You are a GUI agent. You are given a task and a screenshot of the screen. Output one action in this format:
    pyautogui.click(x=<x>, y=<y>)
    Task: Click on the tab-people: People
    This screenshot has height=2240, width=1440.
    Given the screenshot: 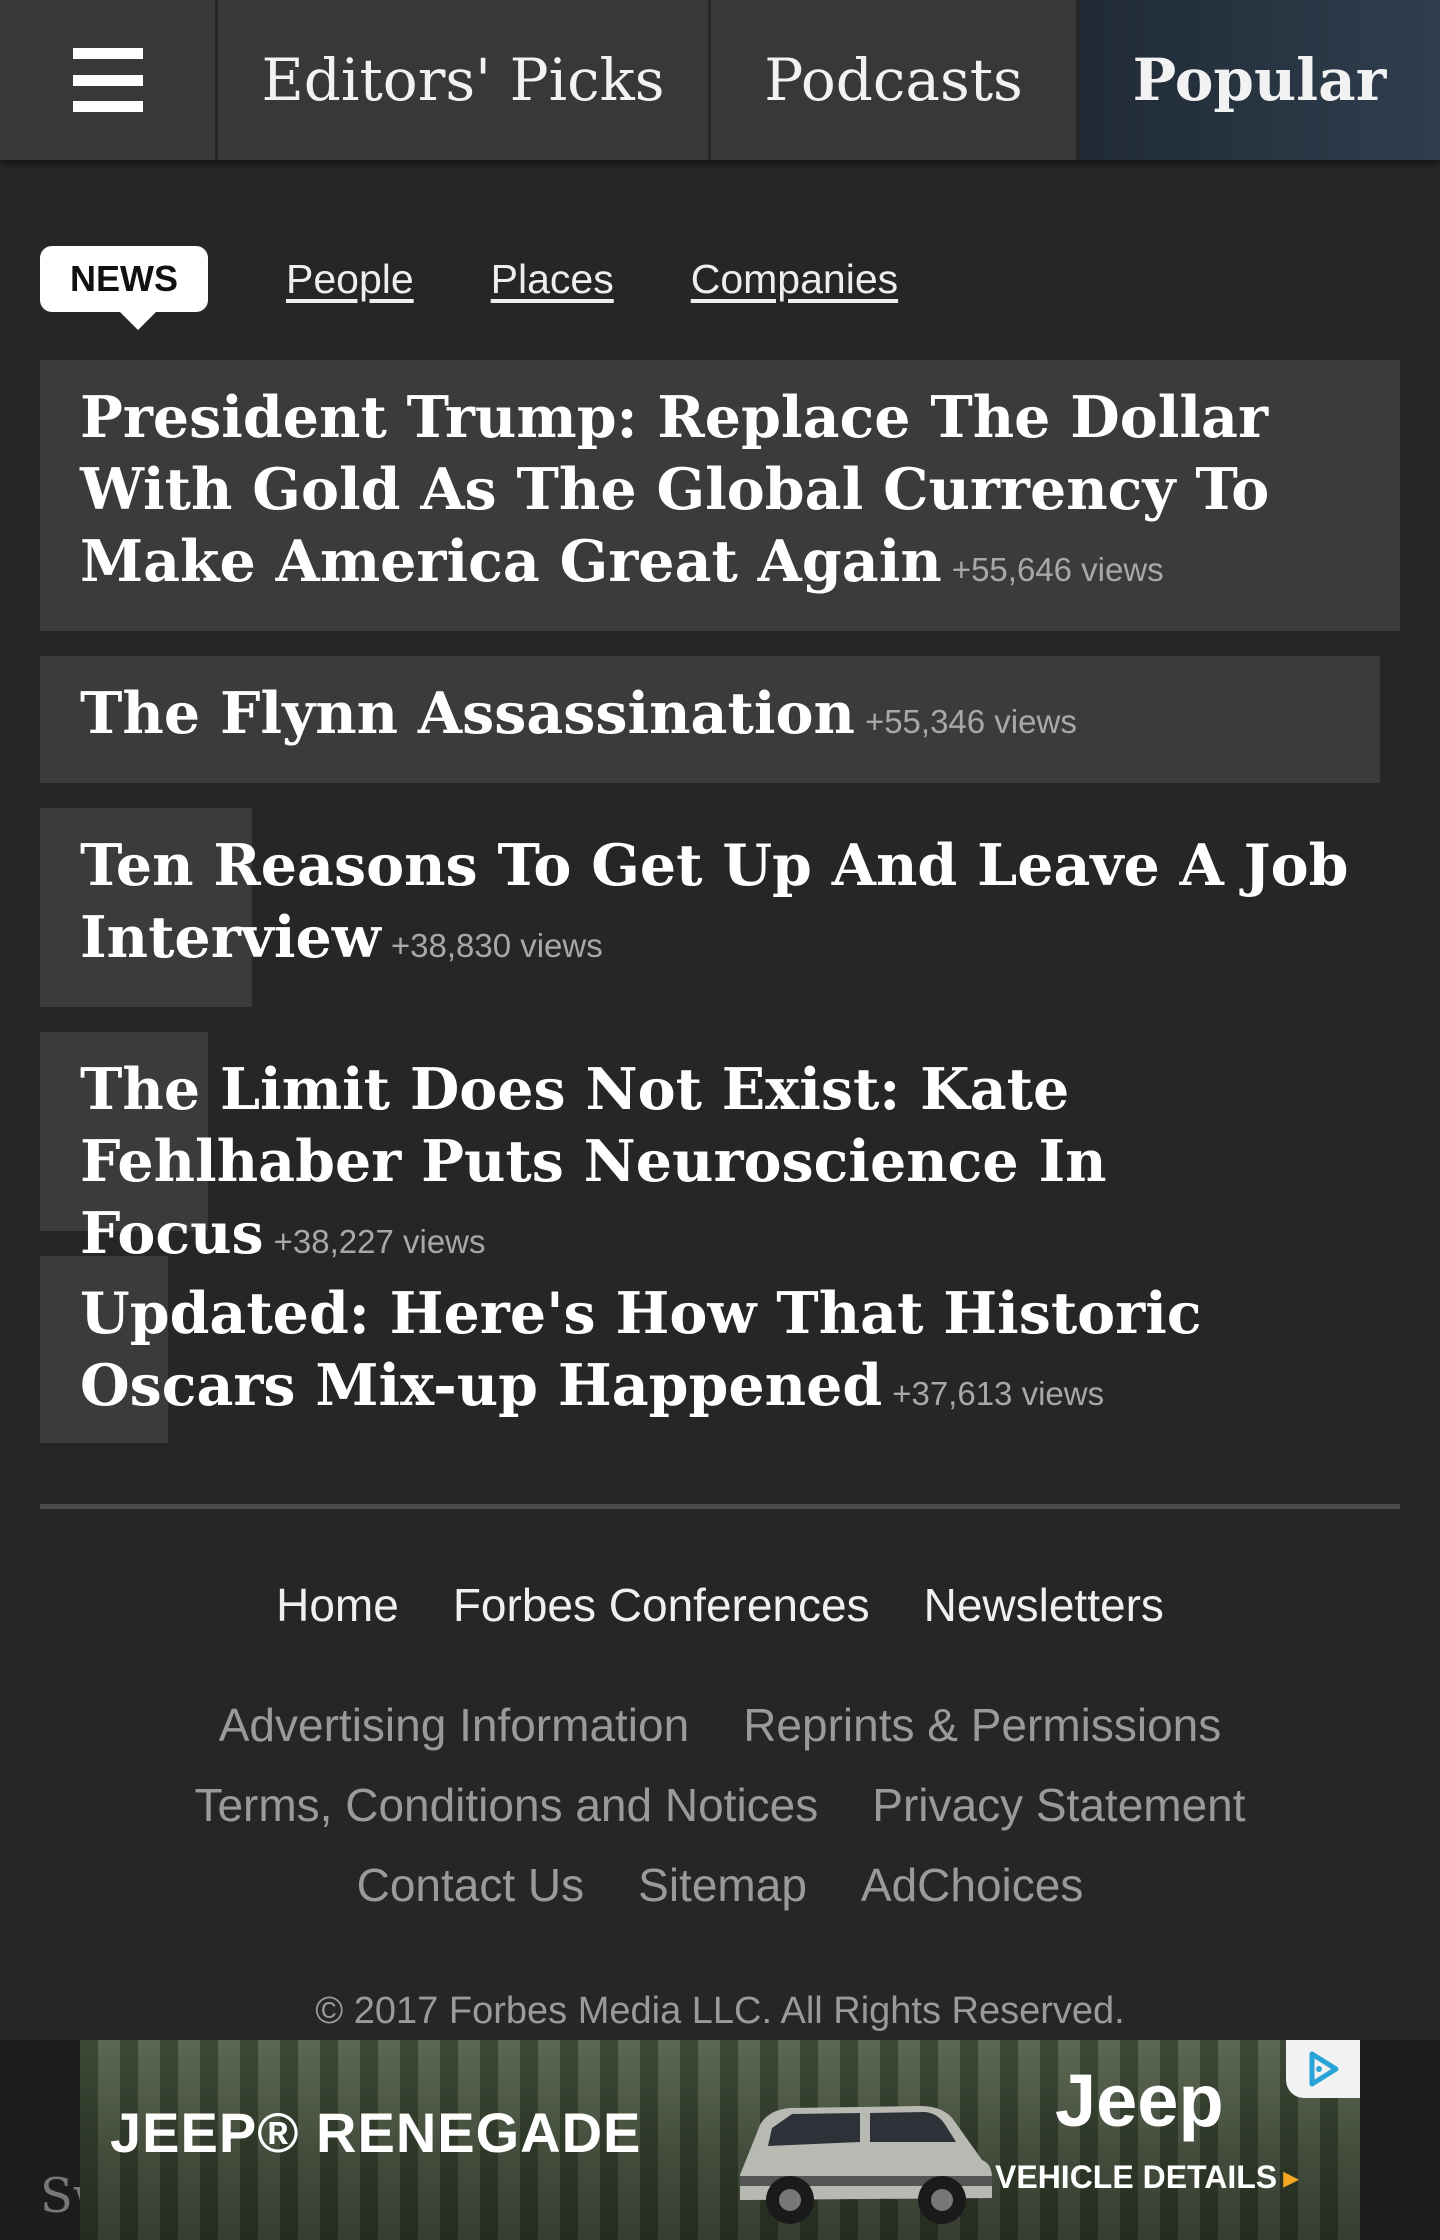 What is the action you would take?
    pyautogui.click(x=350, y=279)
    